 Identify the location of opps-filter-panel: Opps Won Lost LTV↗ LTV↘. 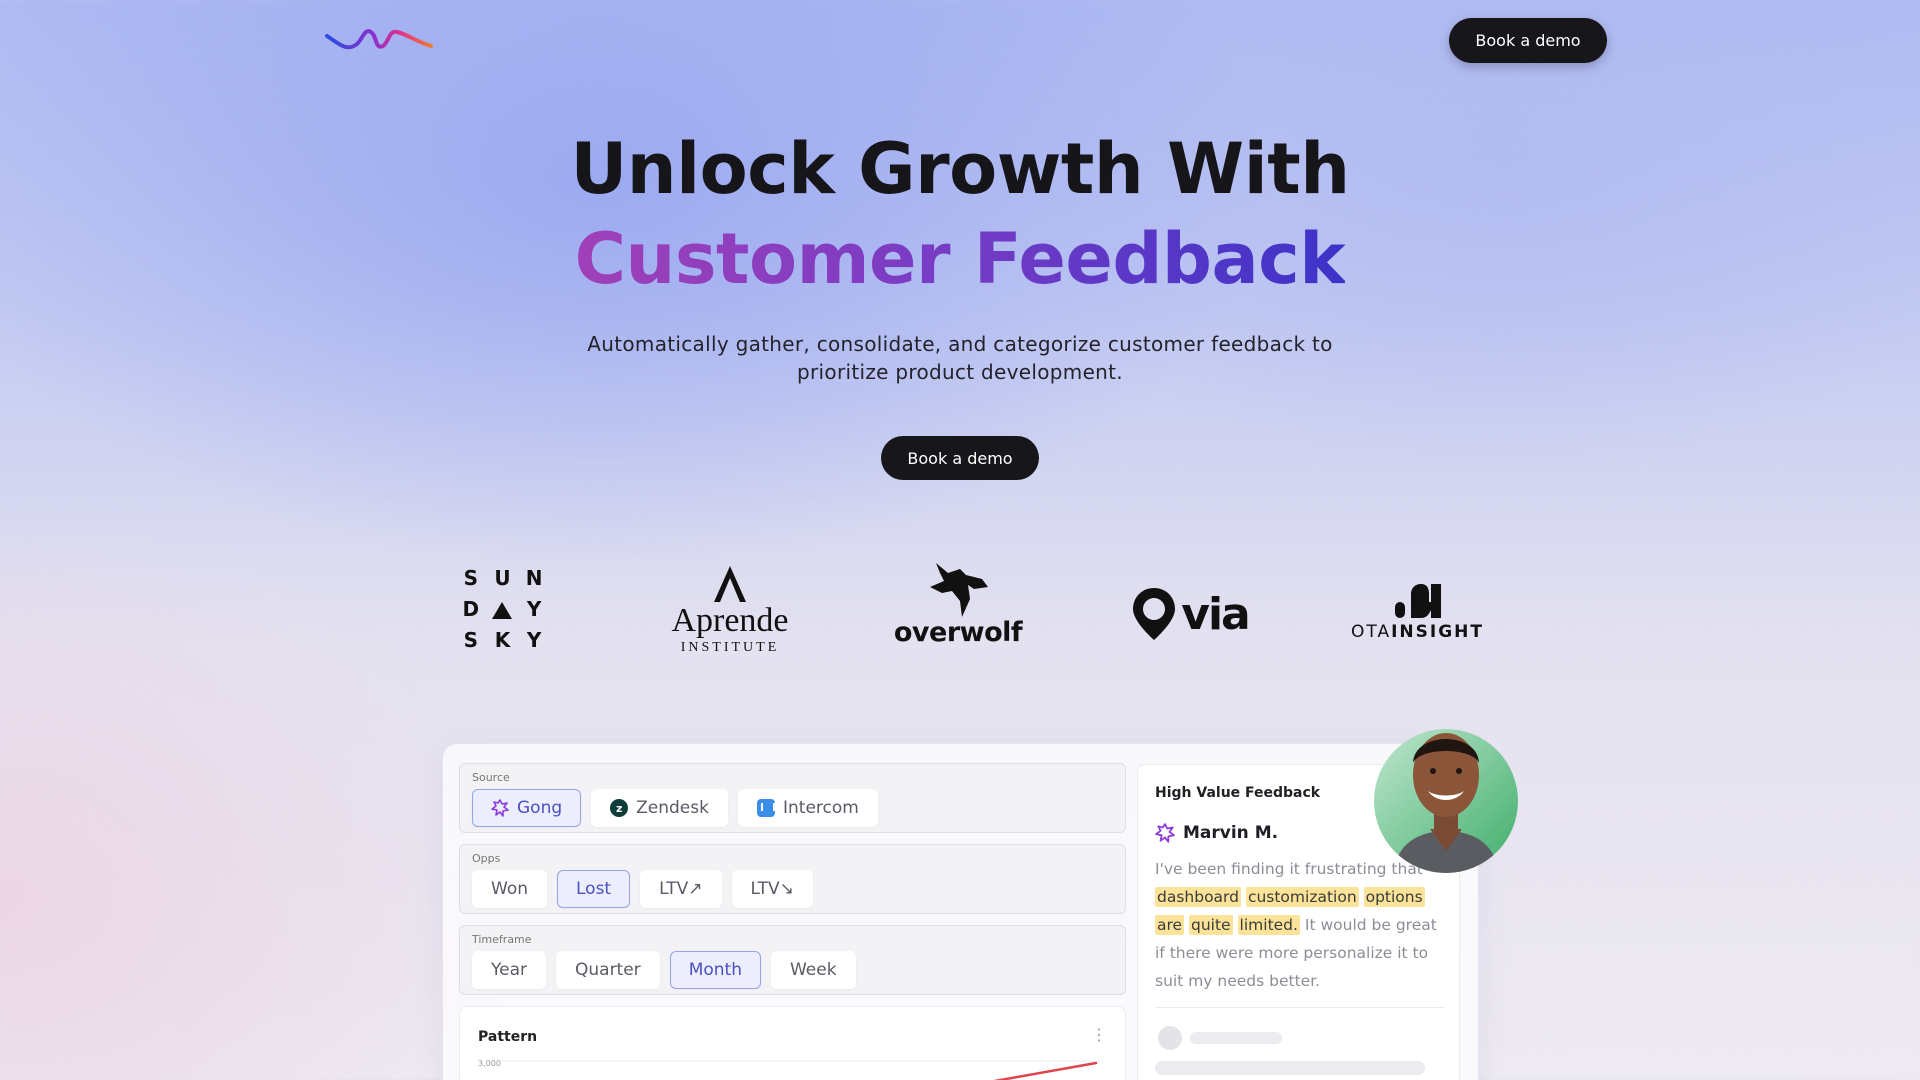
(792, 879).